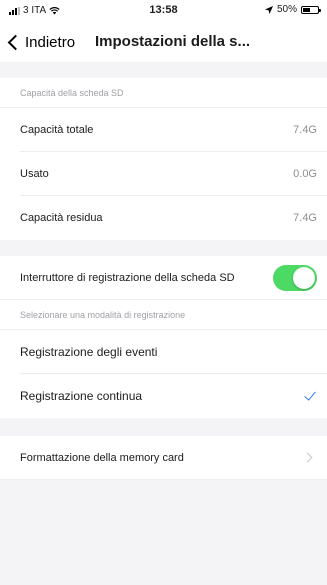  Describe the element at coordinates (50, 42) in the screenshot. I see `back-button-label: Indietro` at that location.